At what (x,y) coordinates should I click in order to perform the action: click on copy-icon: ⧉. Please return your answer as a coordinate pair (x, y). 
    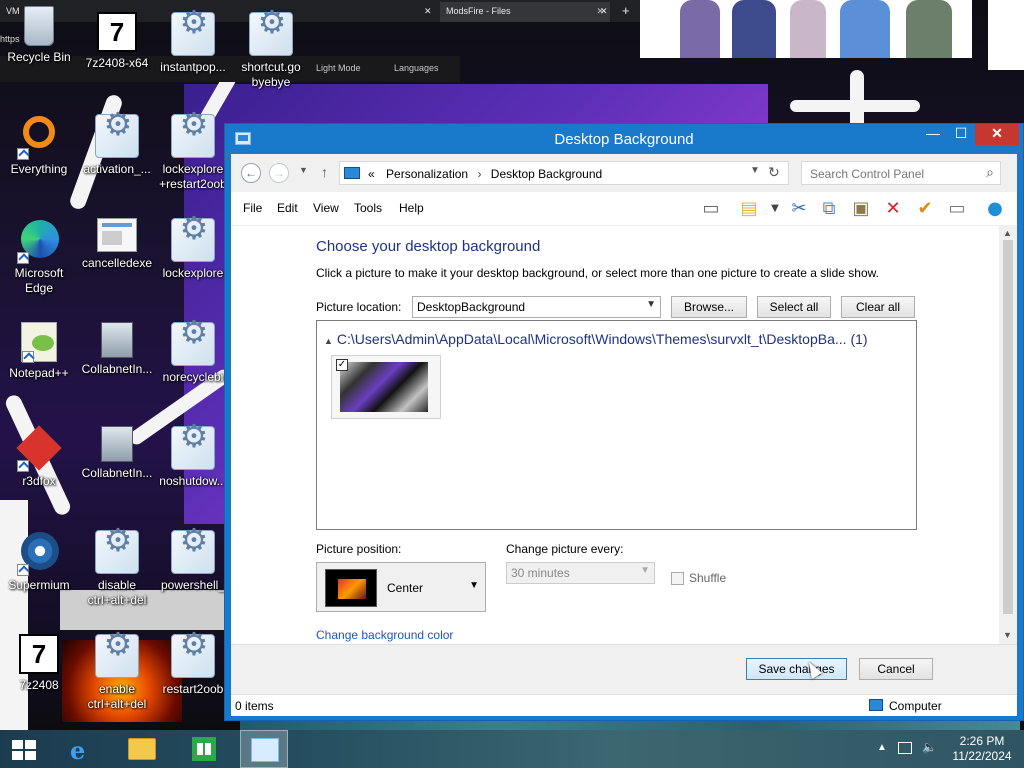
    Looking at the image, I should click on (829, 209).